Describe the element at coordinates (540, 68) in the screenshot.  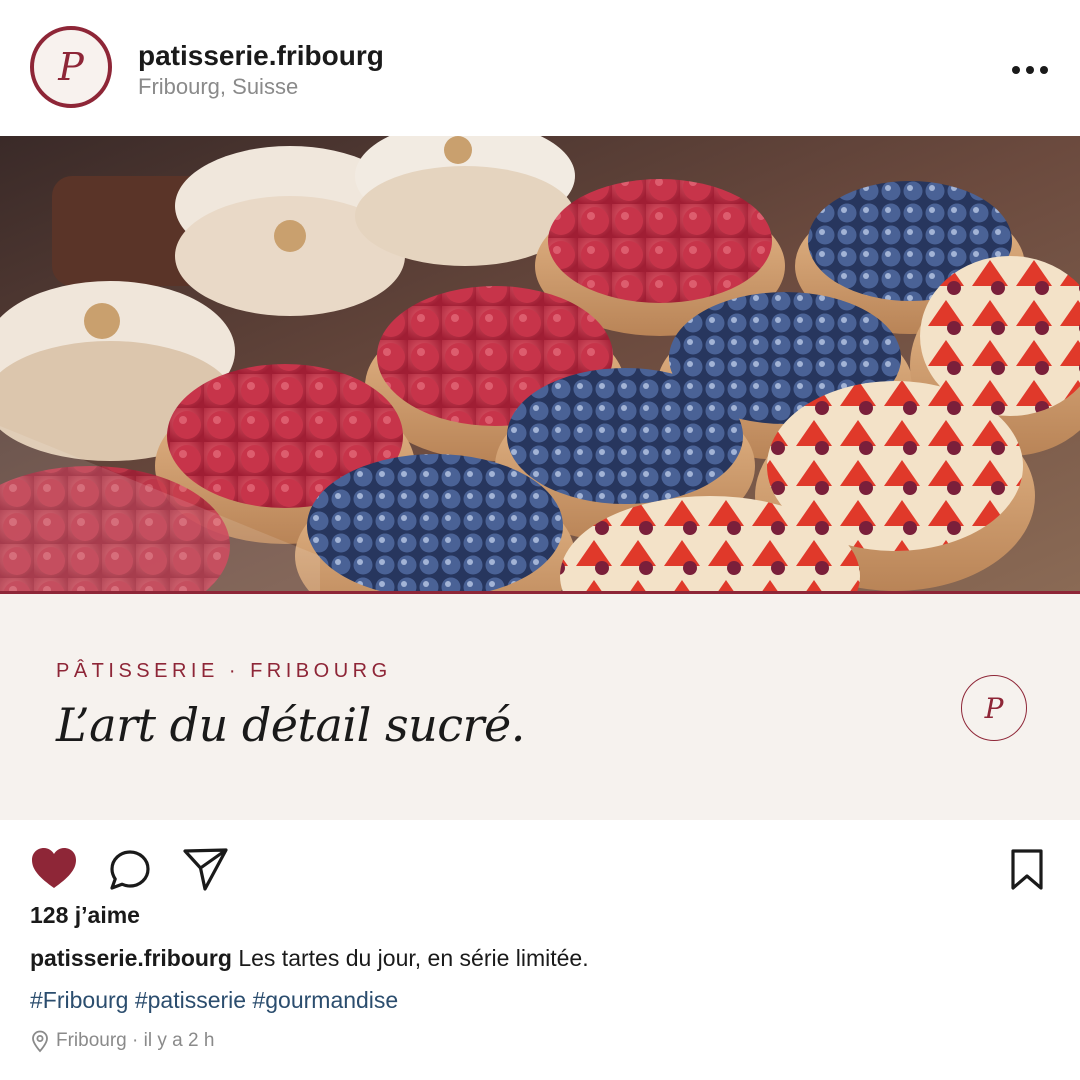
I see `post-header: P patisserie.fribourg Fribourg, Suisse` at that location.